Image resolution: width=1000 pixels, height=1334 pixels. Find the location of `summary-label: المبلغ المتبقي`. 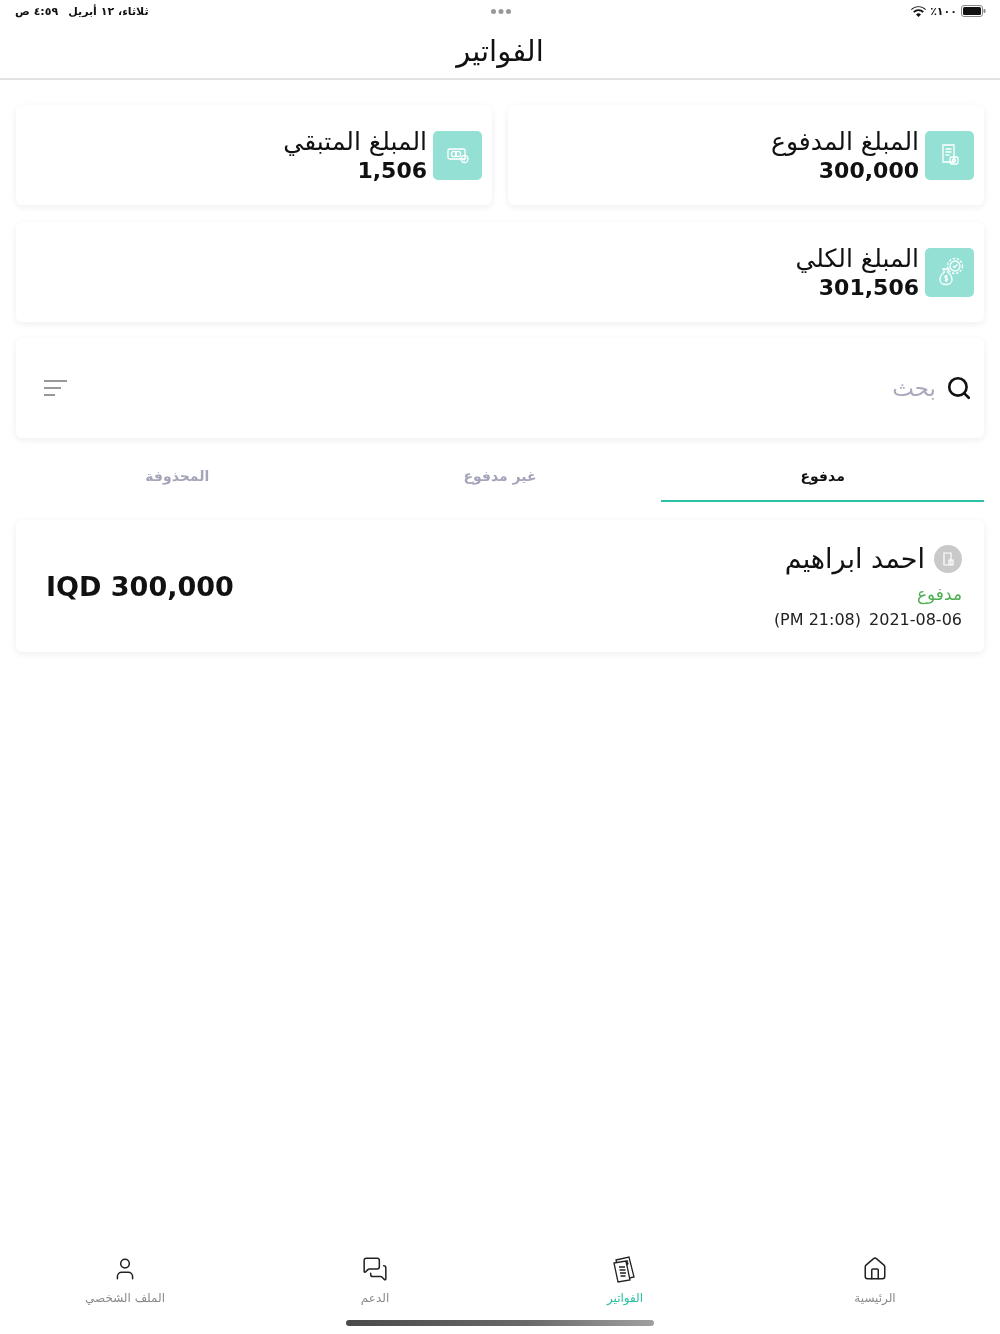

summary-label: المبلغ المتبقي is located at coordinates (355, 141).